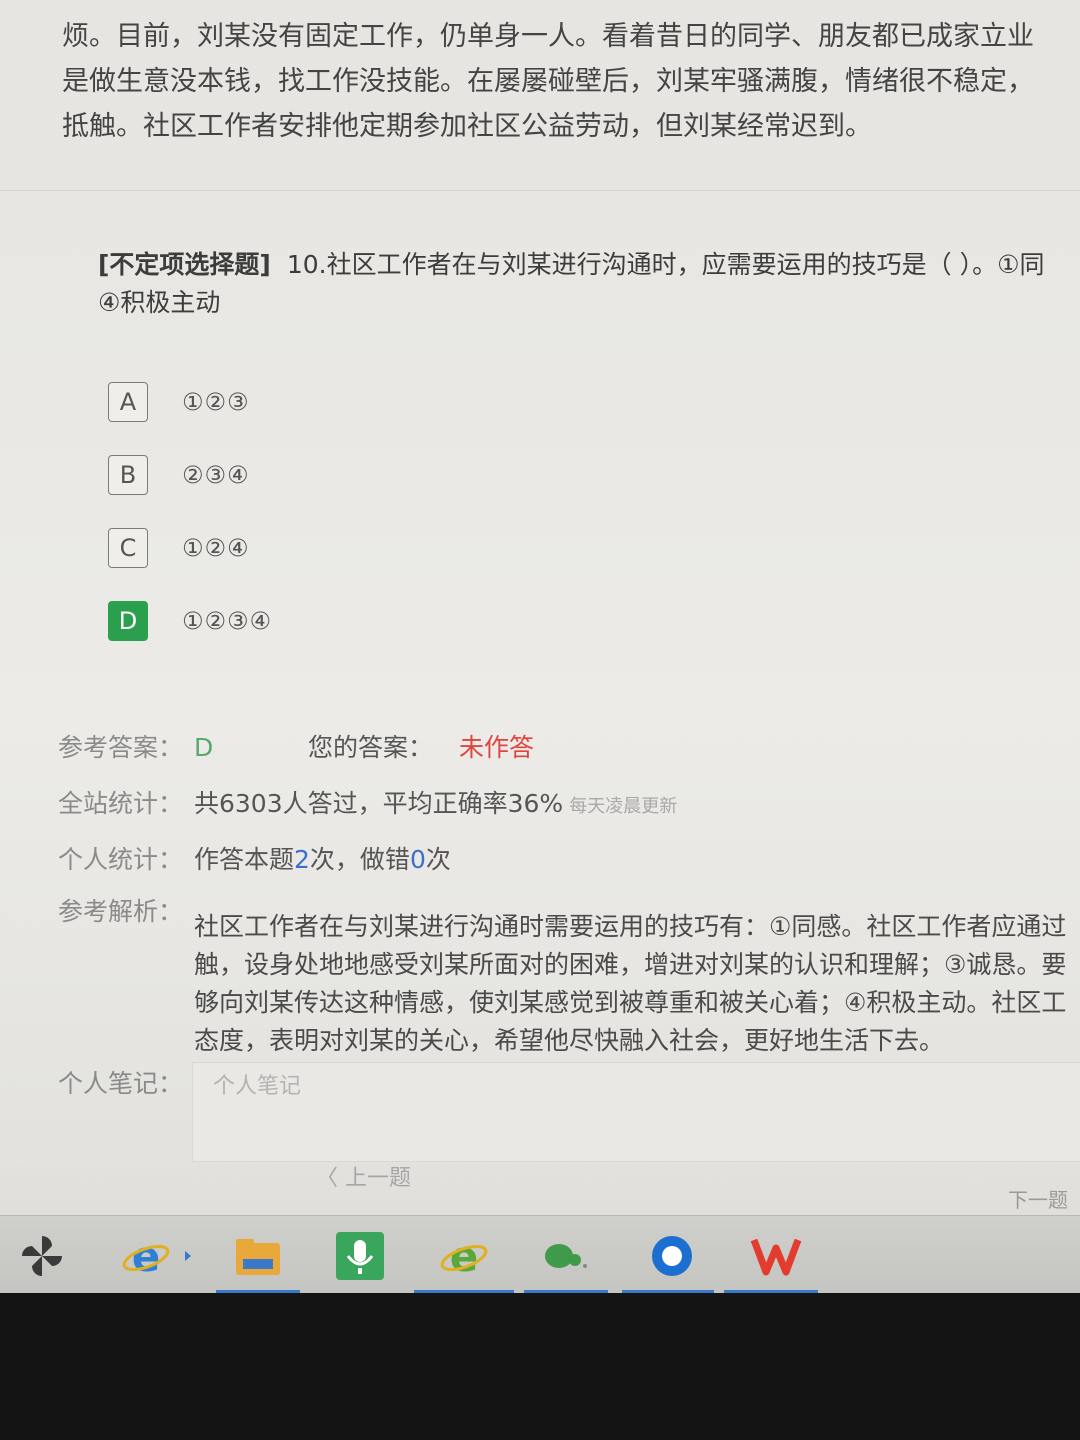  Describe the element at coordinates (438, 859) in the screenshot. I see `personal-stats-suffix: 次` at that location.